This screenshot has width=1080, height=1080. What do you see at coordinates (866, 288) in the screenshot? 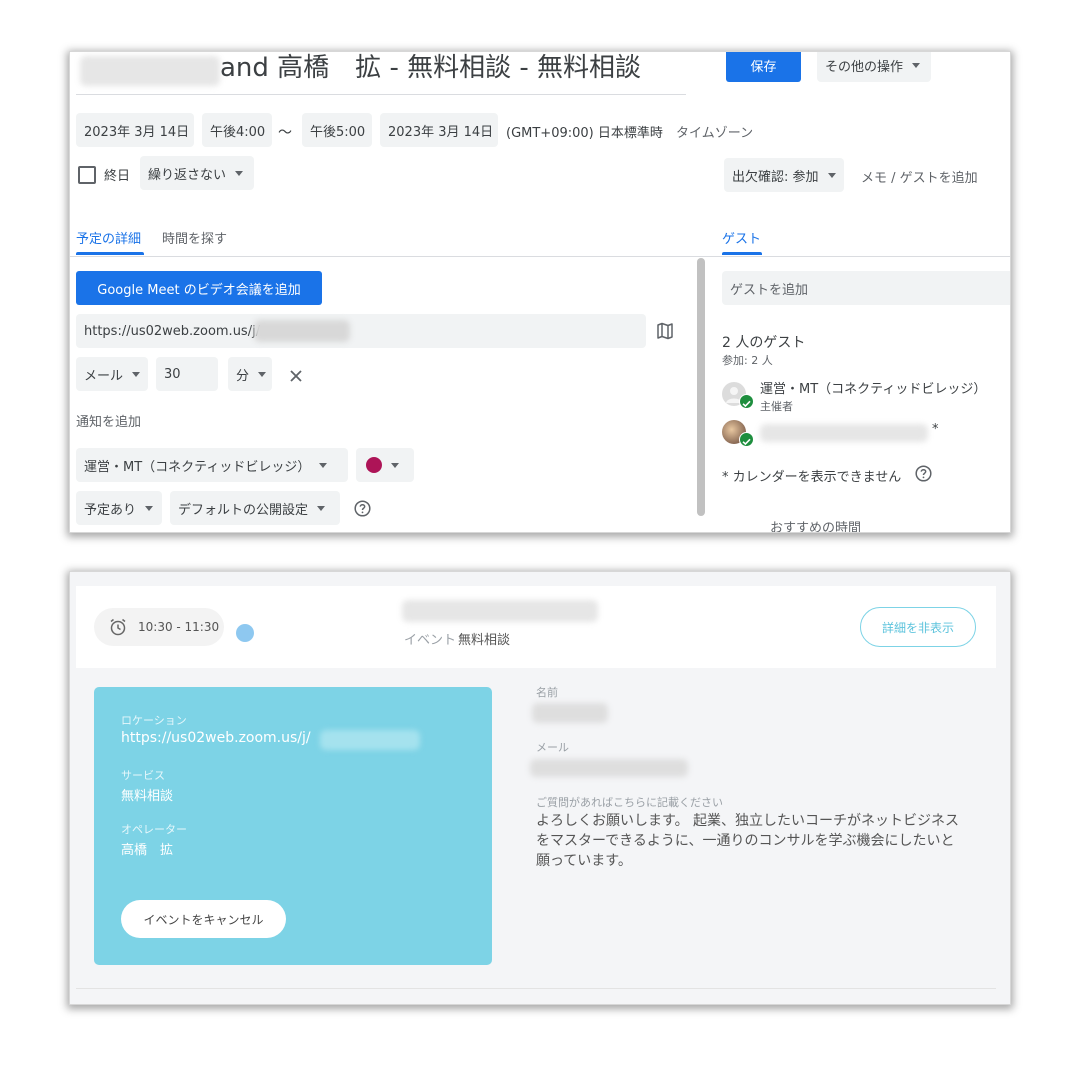
I see `add-guest-input: ゲストを追加` at bounding box center [866, 288].